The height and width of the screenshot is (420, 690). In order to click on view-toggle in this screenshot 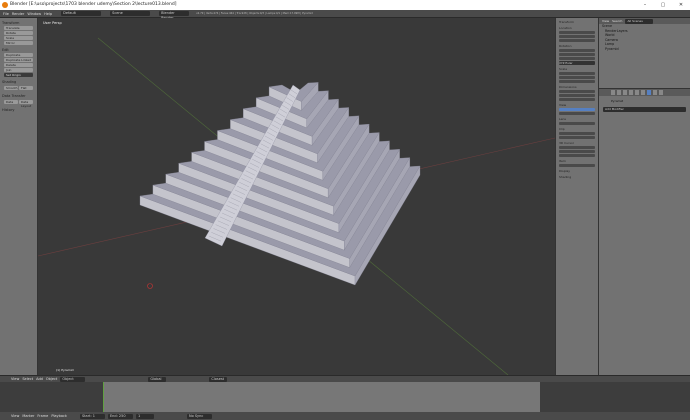, I will do `click(577, 109)`.